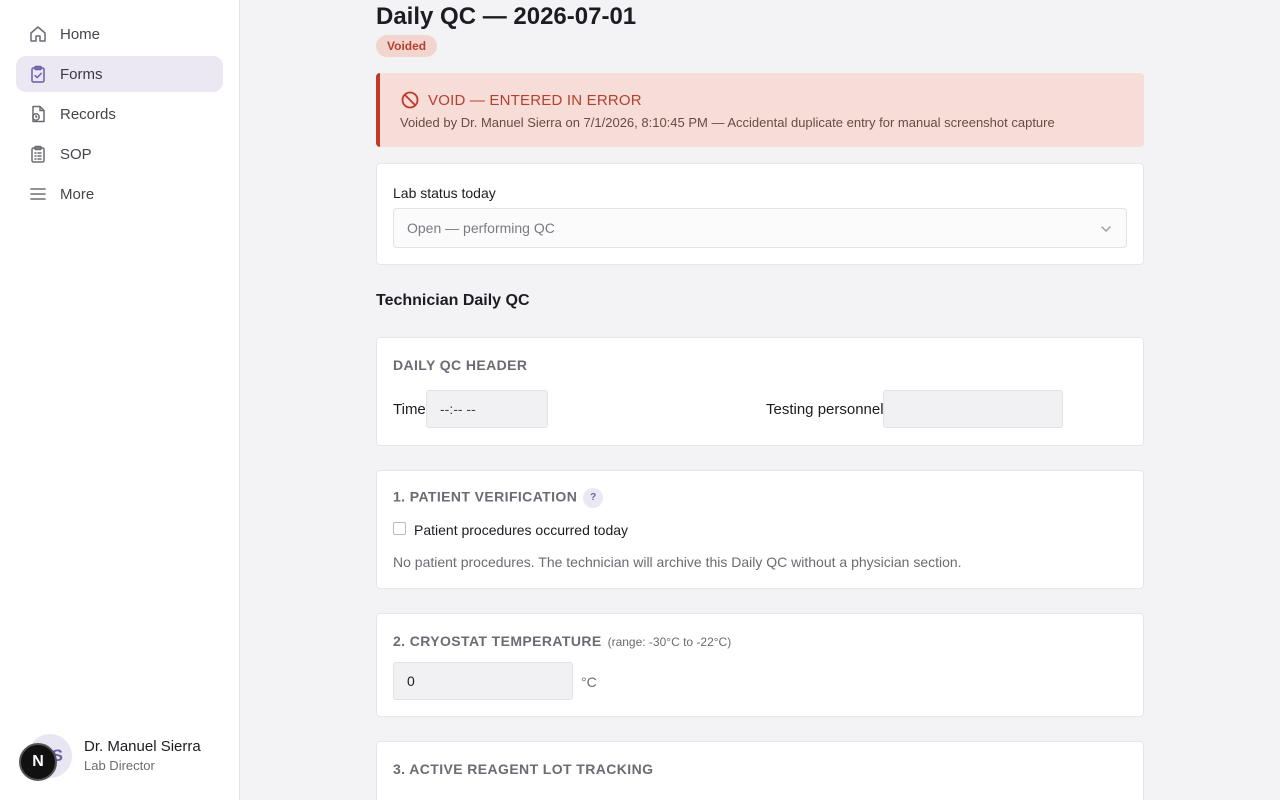 This screenshot has width=1280, height=800. What do you see at coordinates (669, 642) in the screenshot?
I see `cryostat-range: (range: -30°C to -22°C)` at bounding box center [669, 642].